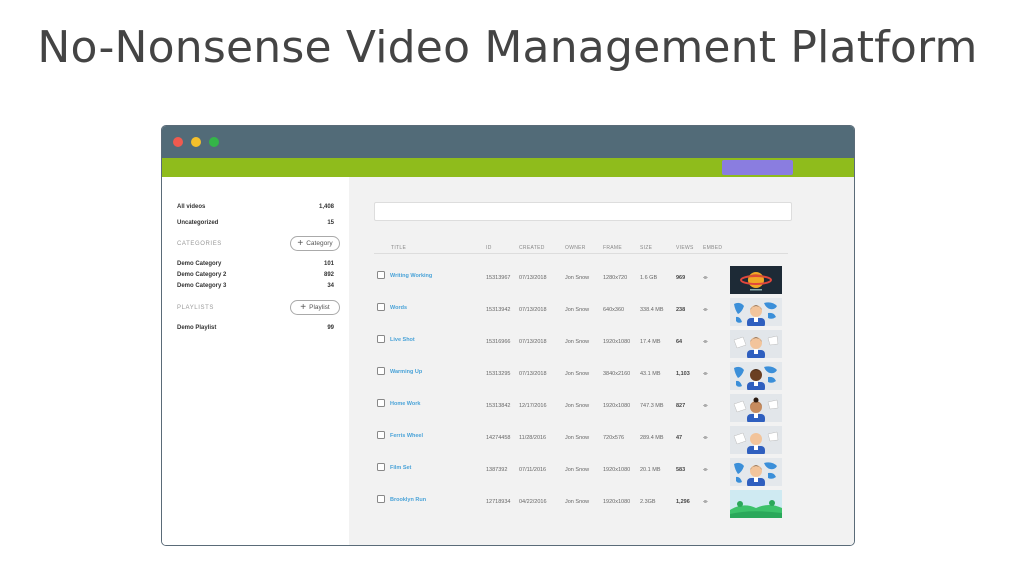 The height and width of the screenshot is (567, 1027). Describe the element at coordinates (681, 470) in the screenshot. I see `cell-views: 583` at that location.